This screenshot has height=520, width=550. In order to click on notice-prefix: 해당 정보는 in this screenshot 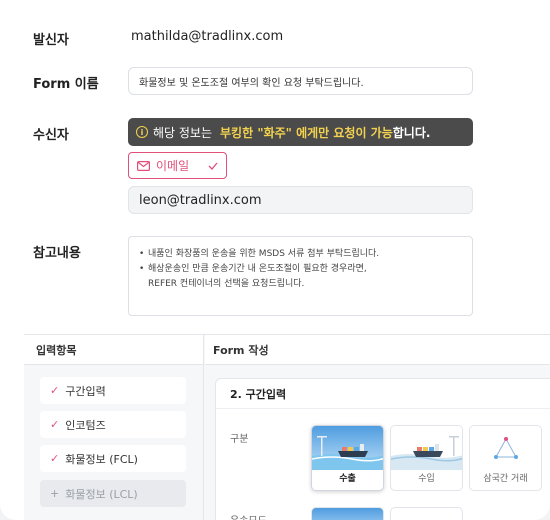, I will do `click(183, 132)`.